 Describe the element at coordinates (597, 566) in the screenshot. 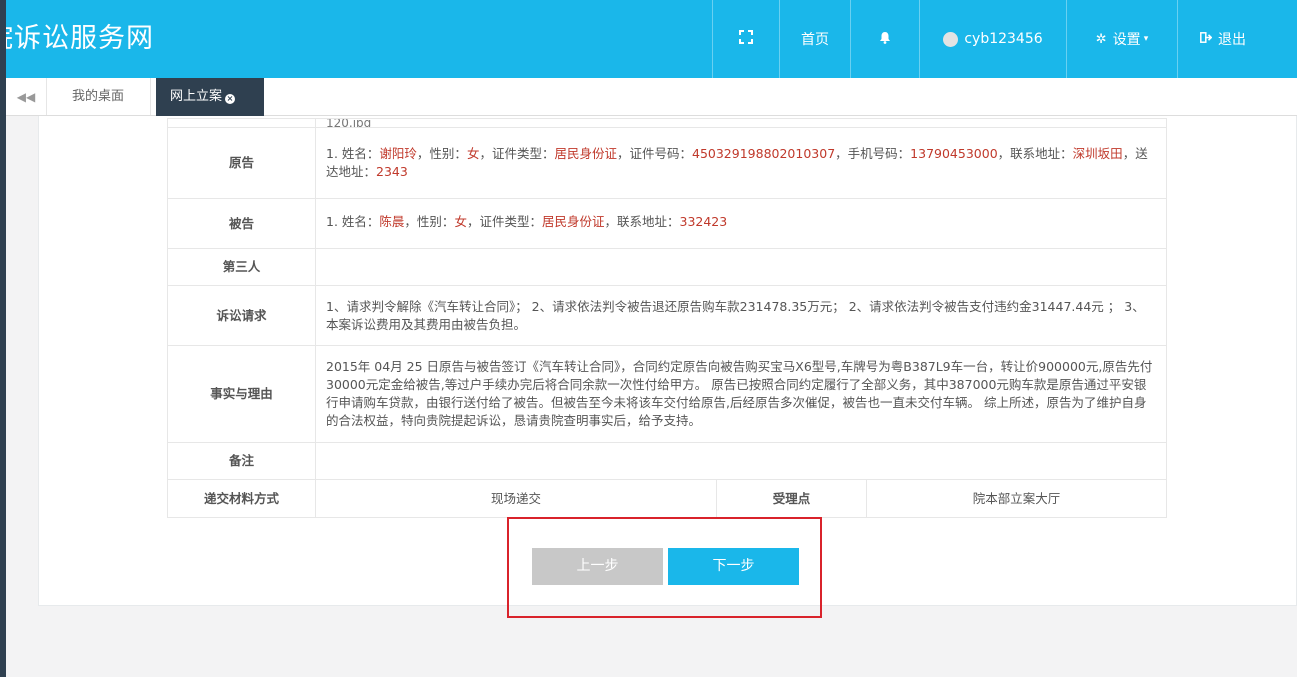

I see `previous-step-button: 上一步` at that location.